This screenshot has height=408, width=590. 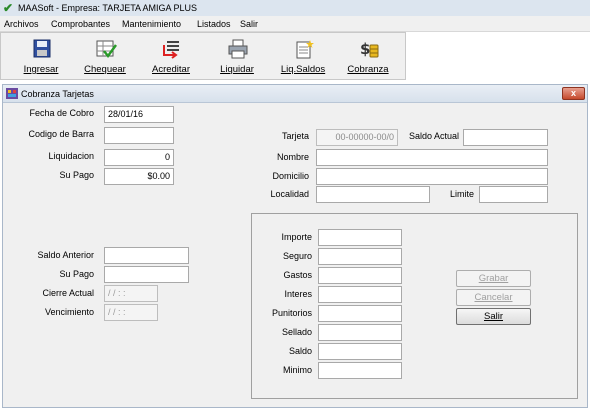 What do you see at coordinates (65, 255) in the screenshot?
I see `saldo-anterior-label: Saldo Anterior` at bounding box center [65, 255].